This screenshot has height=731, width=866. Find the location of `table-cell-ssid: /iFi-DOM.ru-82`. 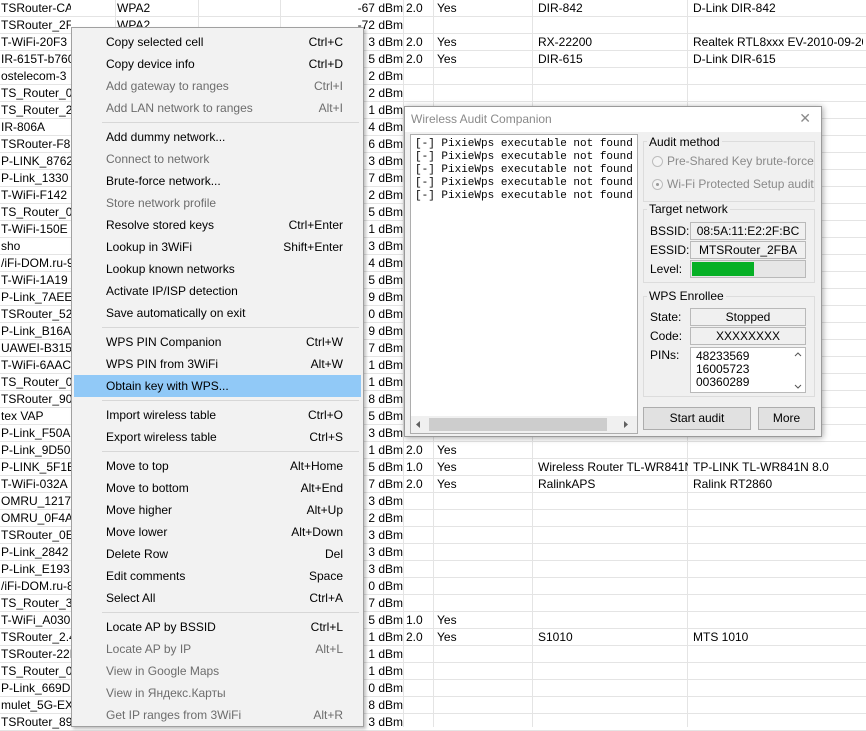

table-cell-ssid: /iFi-DOM.ru-82 is located at coordinates (35, 586).